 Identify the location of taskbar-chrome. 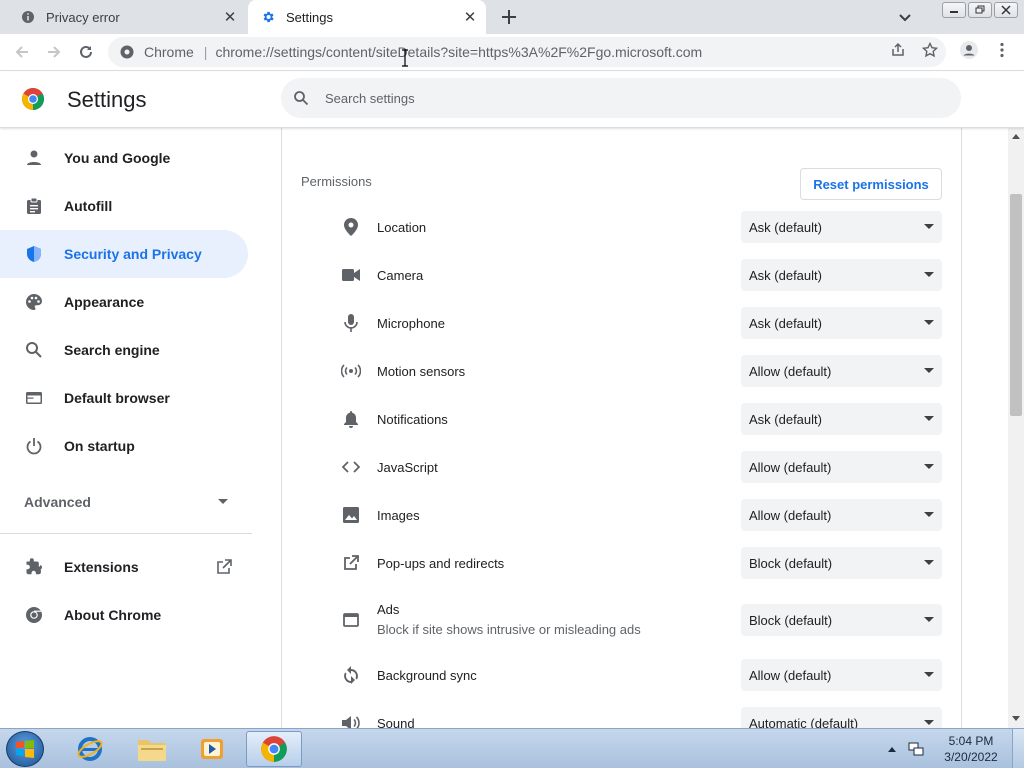
(274, 749).